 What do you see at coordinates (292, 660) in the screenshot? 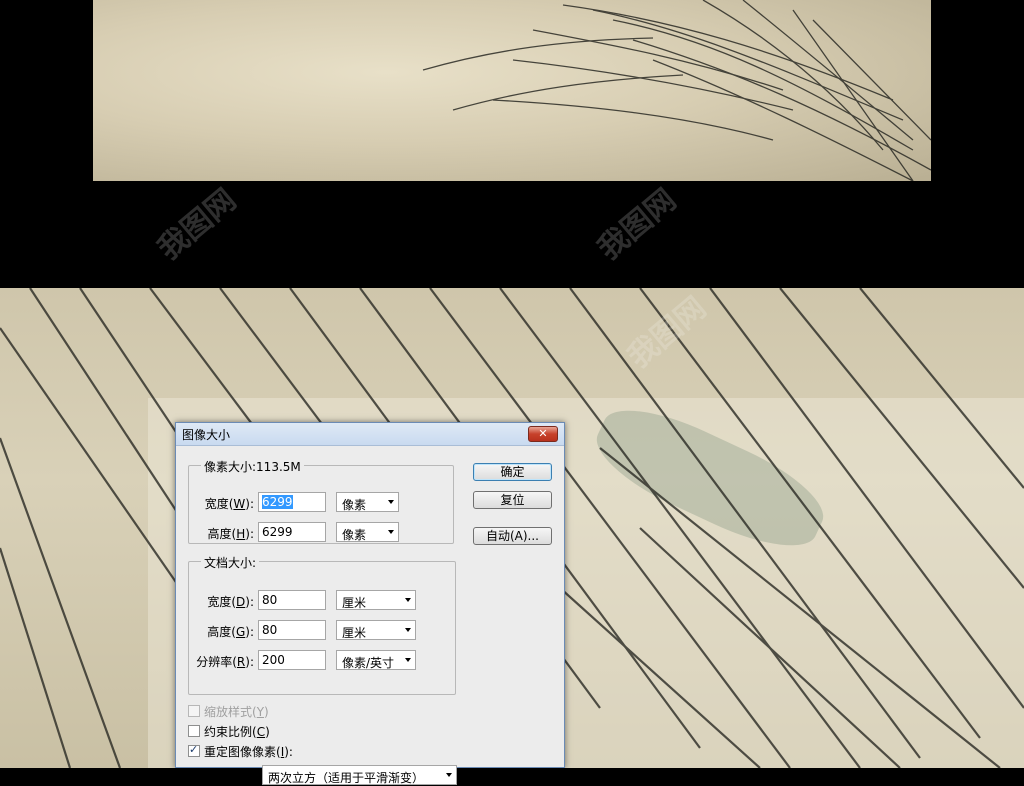
I see `resolution-input: 200` at bounding box center [292, 660].